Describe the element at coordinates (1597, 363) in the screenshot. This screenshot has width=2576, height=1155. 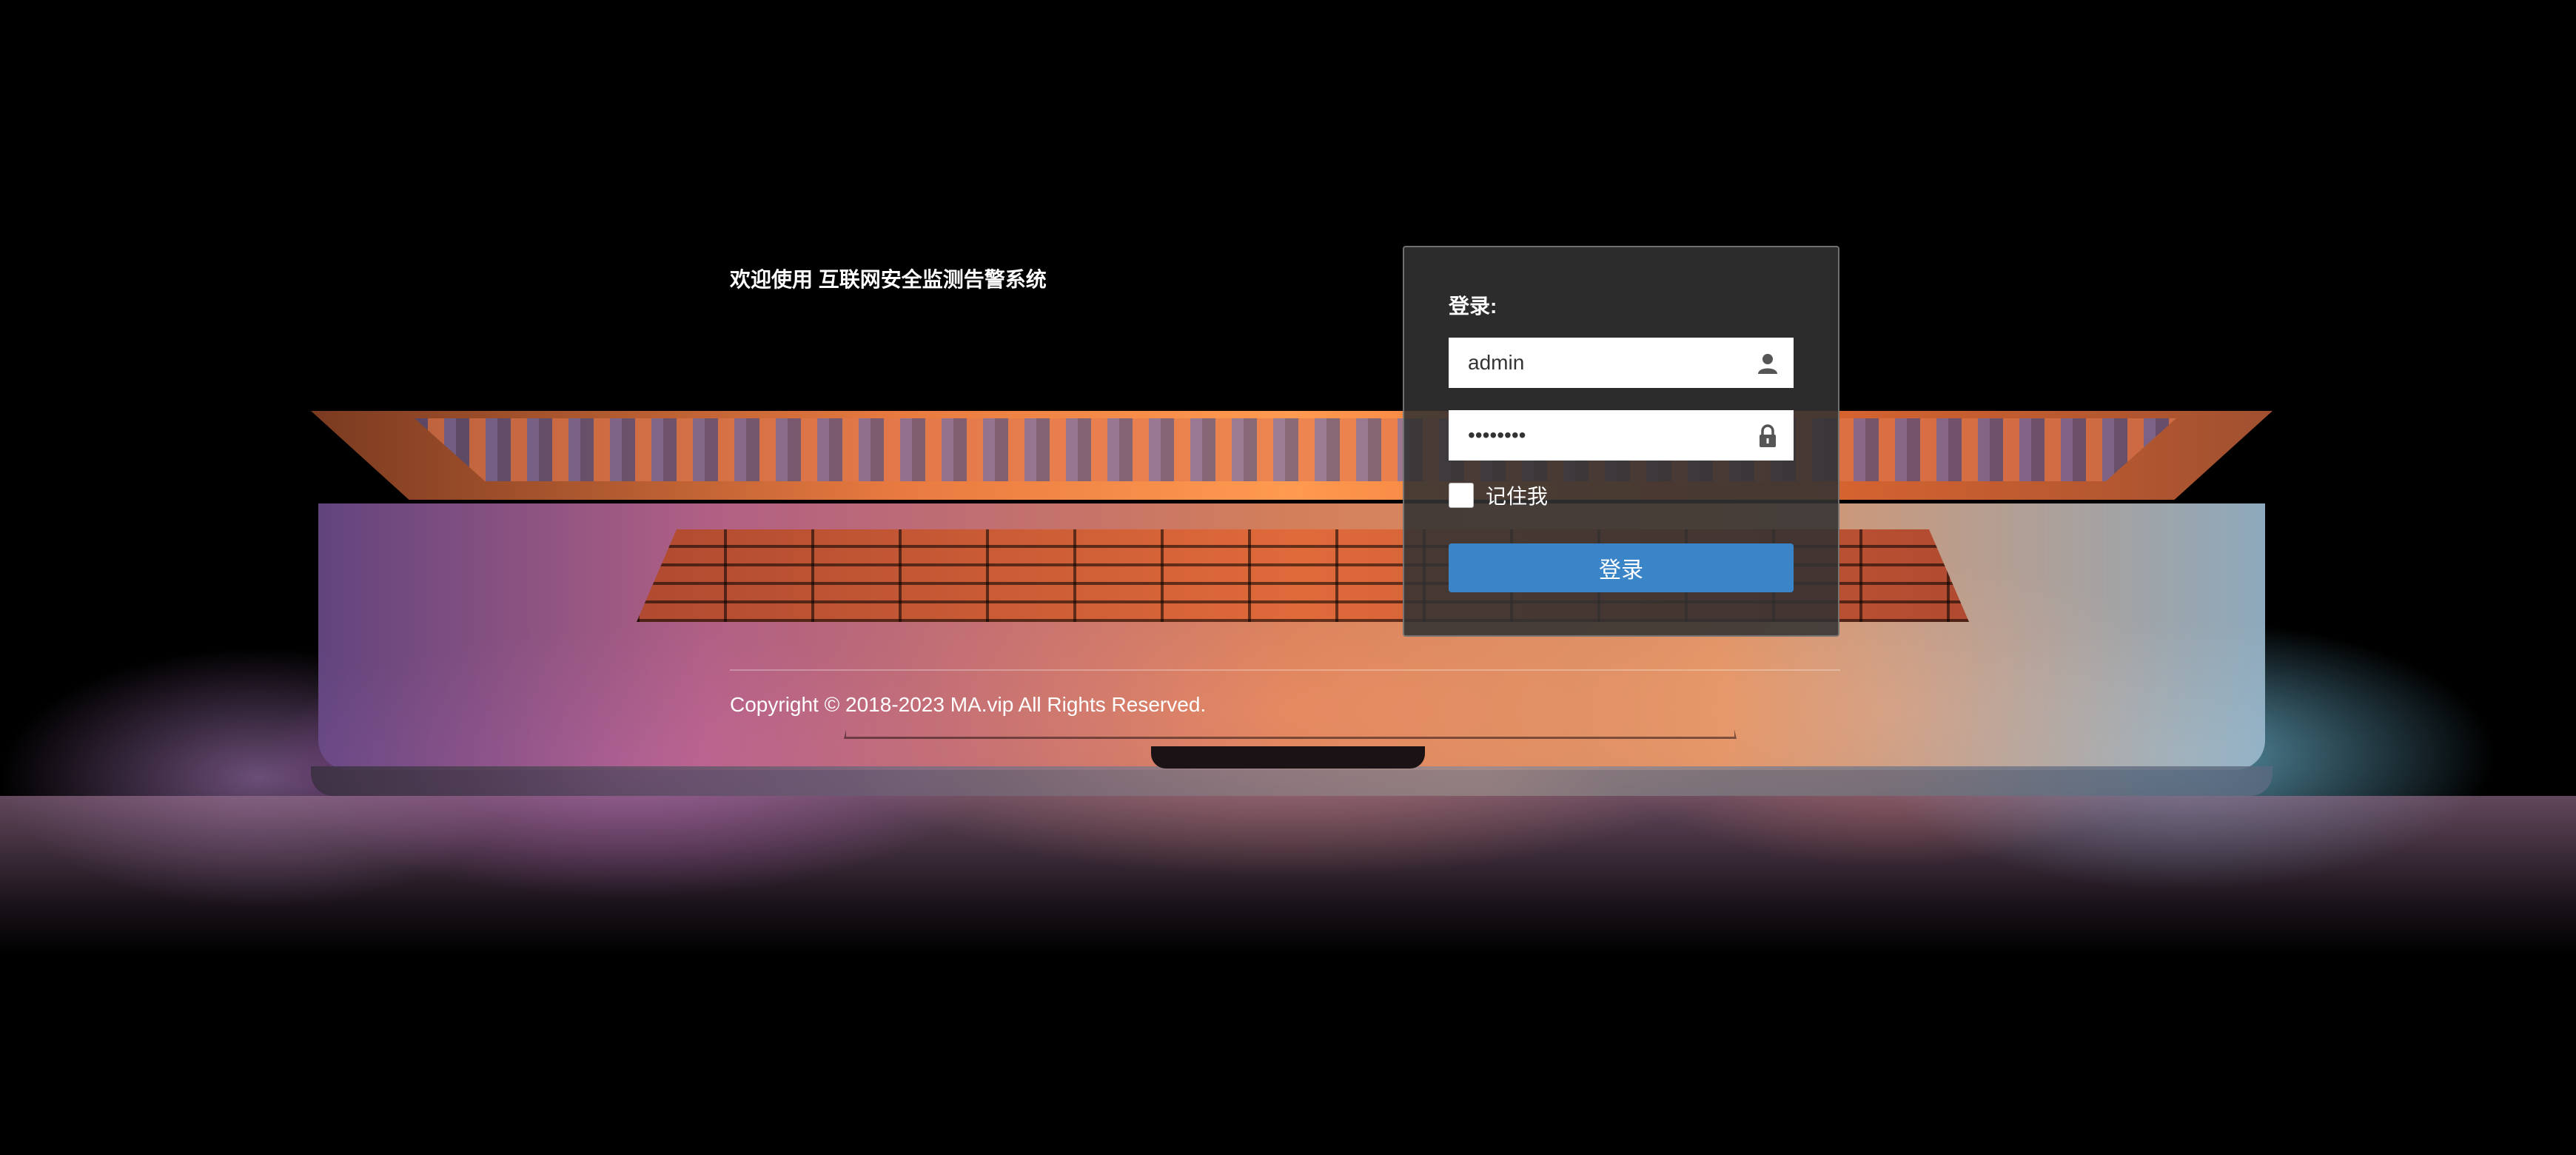
I see `username-input` at that location.